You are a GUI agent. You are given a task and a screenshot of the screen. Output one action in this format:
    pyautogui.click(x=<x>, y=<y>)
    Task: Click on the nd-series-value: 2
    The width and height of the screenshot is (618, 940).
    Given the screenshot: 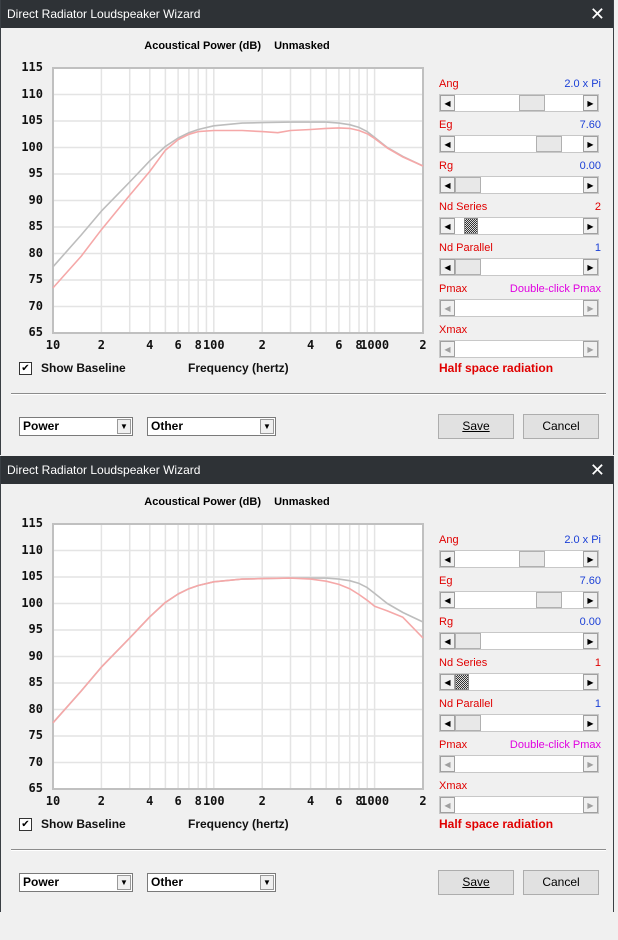 What is the action you would take?
    pyautogui.click(x=597, y=207)
    